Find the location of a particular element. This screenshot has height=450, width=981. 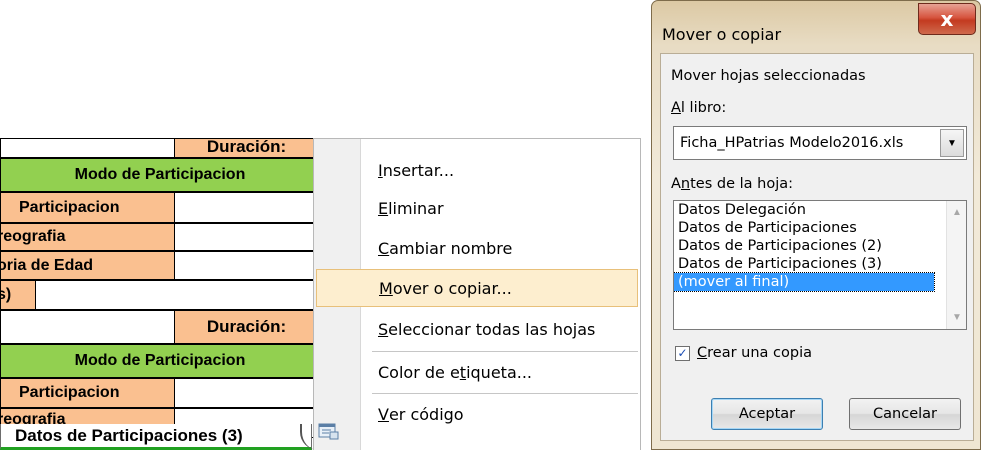

duracion-label: Duración: is located at coordinates (246, 327).